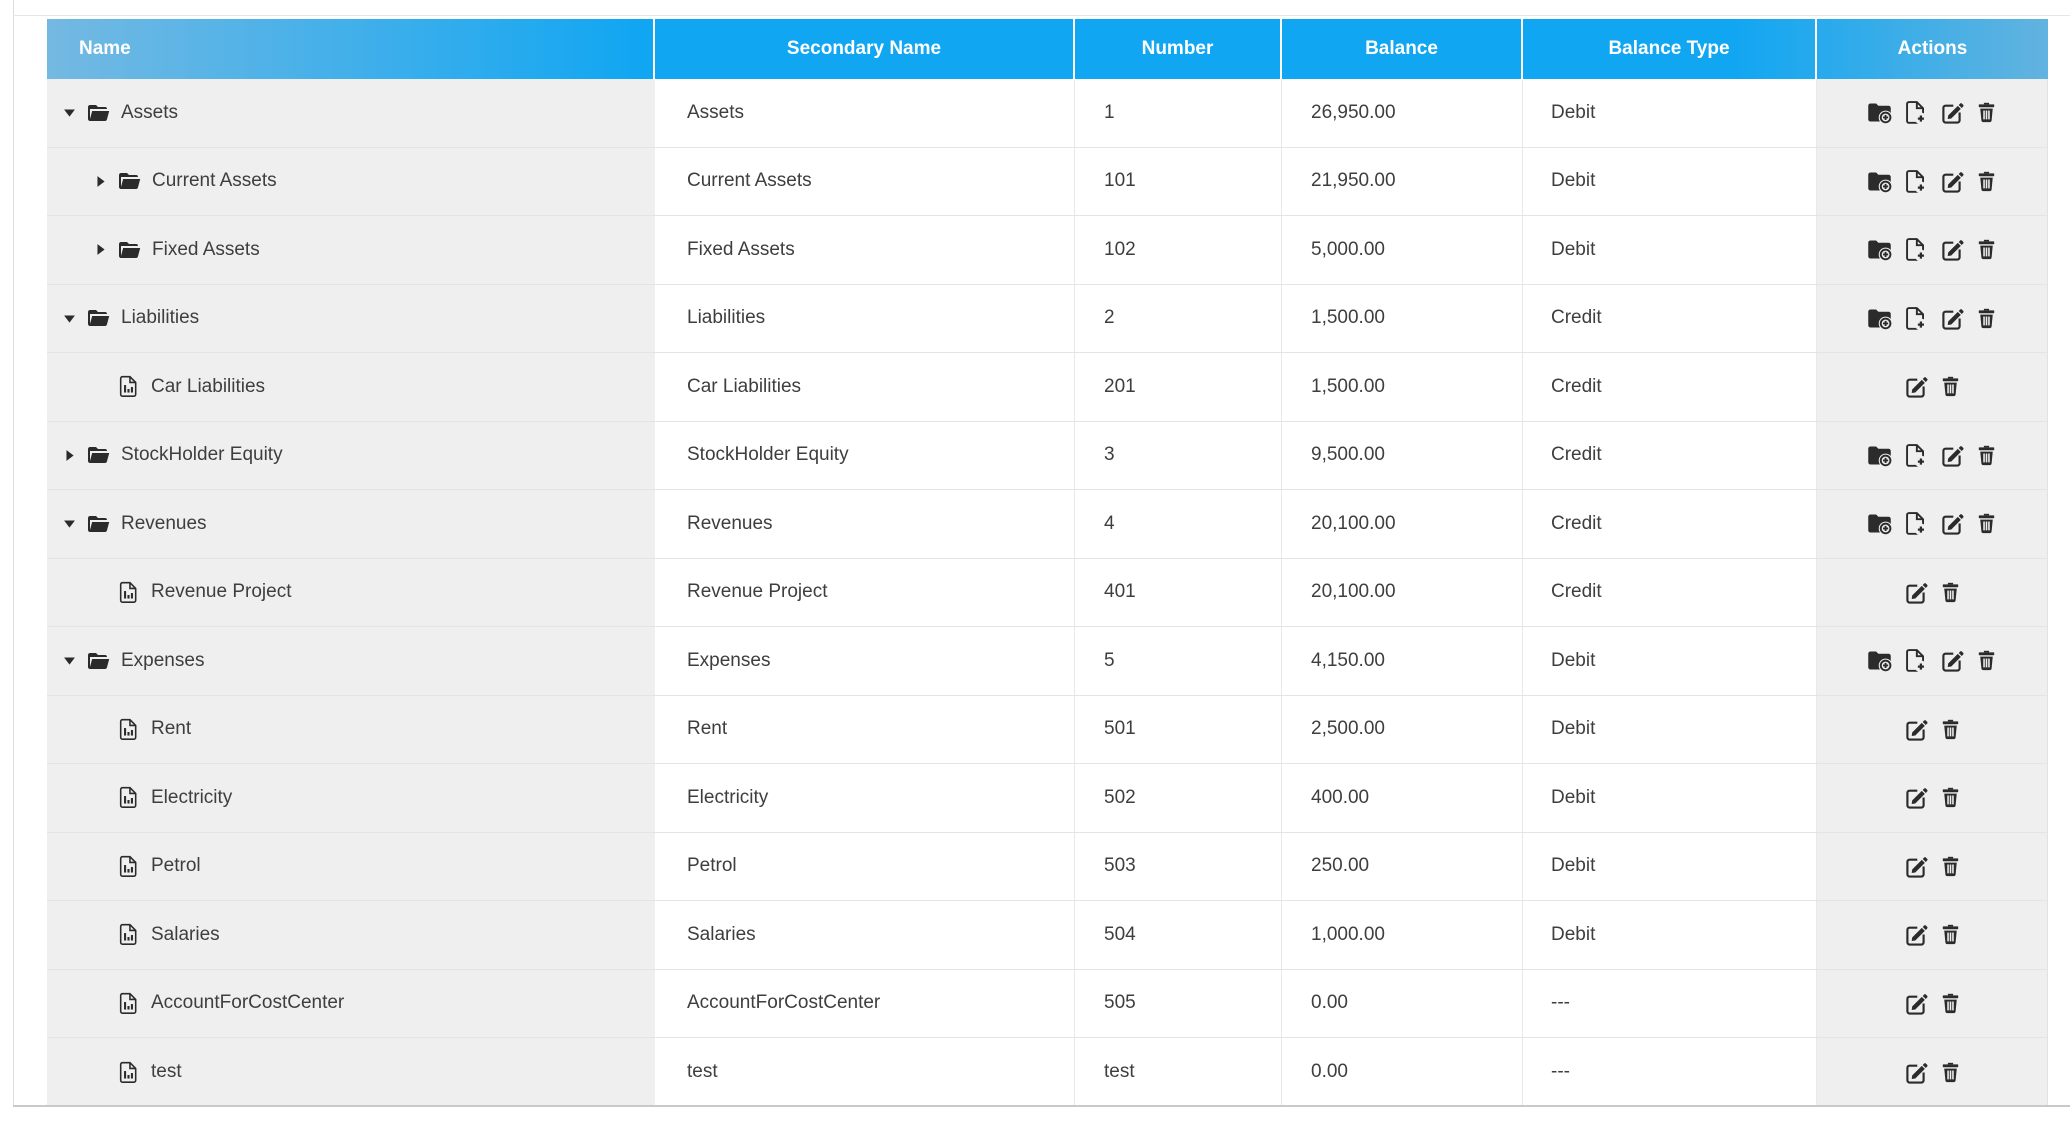 The height and width of the screenshot is (1126, 2070). I want to click on account-name: Electricity, so click(192, 797).